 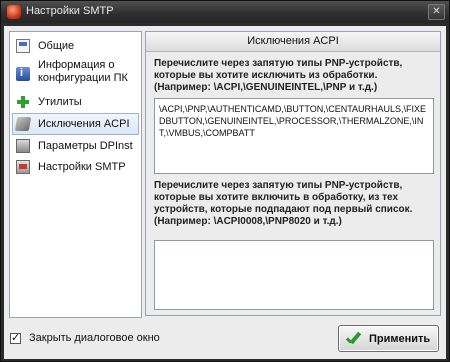 What do you see at coordinates (353, 339) in the screenshot?
I see `checkmark-icon` at bounding box center [353, 339].